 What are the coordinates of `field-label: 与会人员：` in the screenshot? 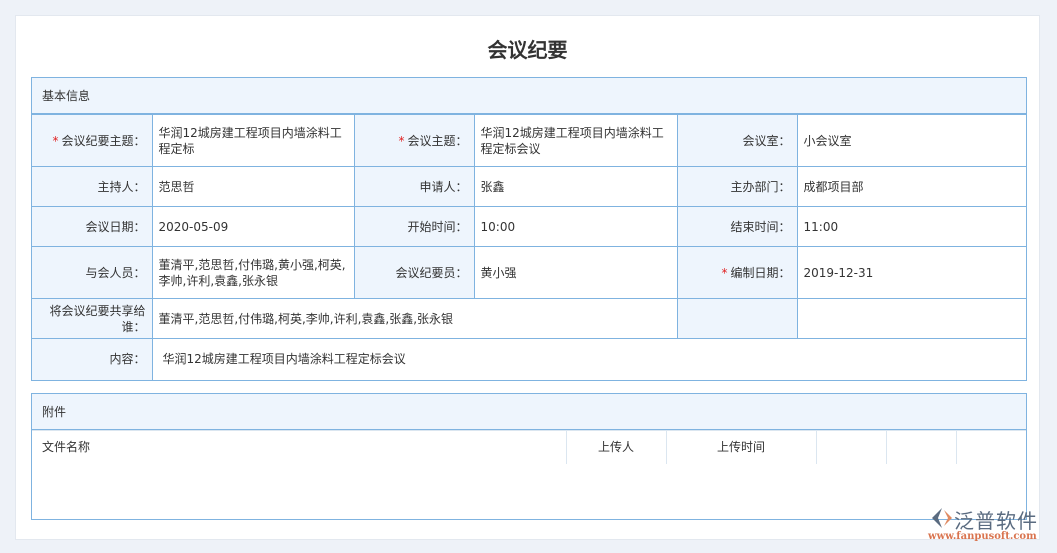 It's located at (92, 272).